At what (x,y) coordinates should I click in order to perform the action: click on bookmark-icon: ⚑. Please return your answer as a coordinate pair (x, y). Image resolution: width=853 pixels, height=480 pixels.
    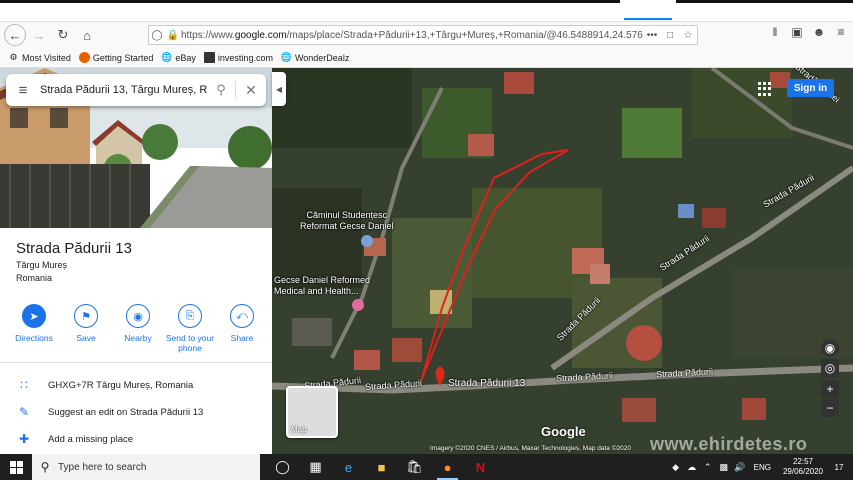
    Looking at the image, I should click on (86, 316).